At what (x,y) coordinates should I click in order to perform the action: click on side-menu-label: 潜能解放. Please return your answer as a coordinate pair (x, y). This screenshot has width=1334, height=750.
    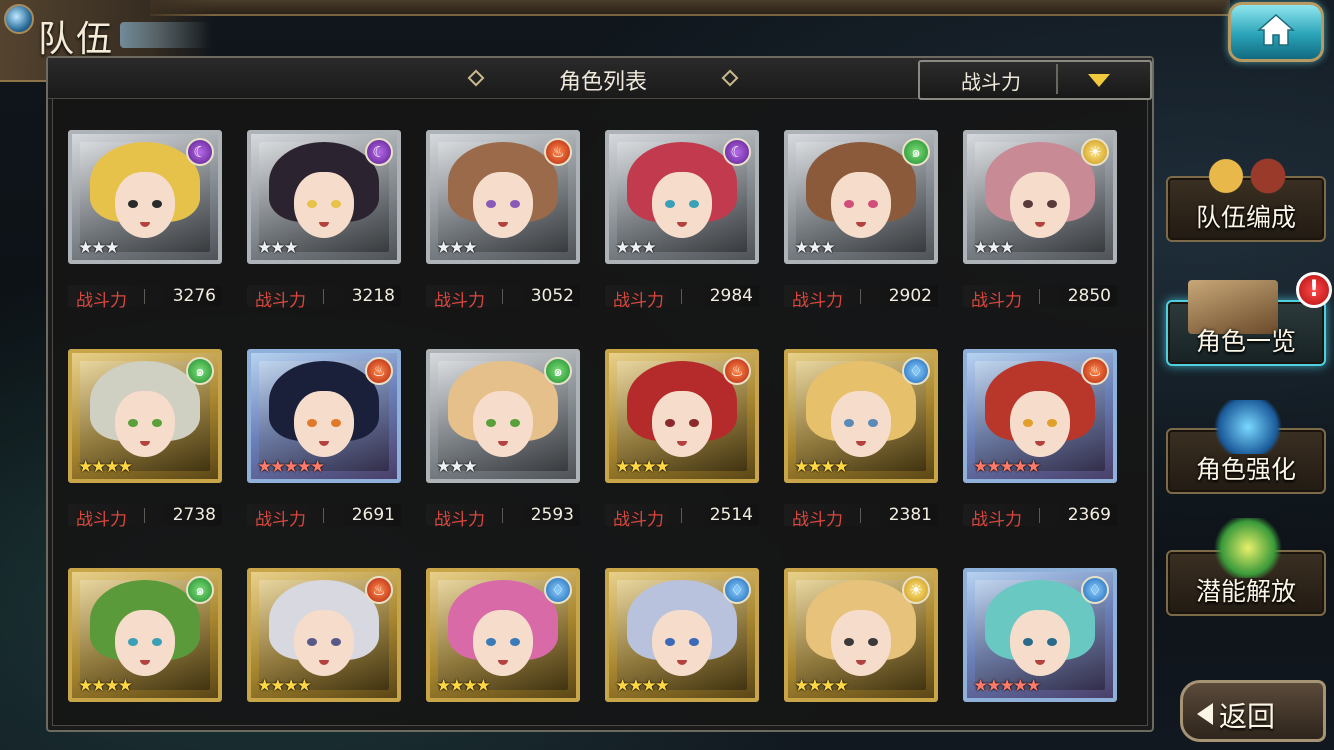
    Looking at the image, I should click on (1245, 591).